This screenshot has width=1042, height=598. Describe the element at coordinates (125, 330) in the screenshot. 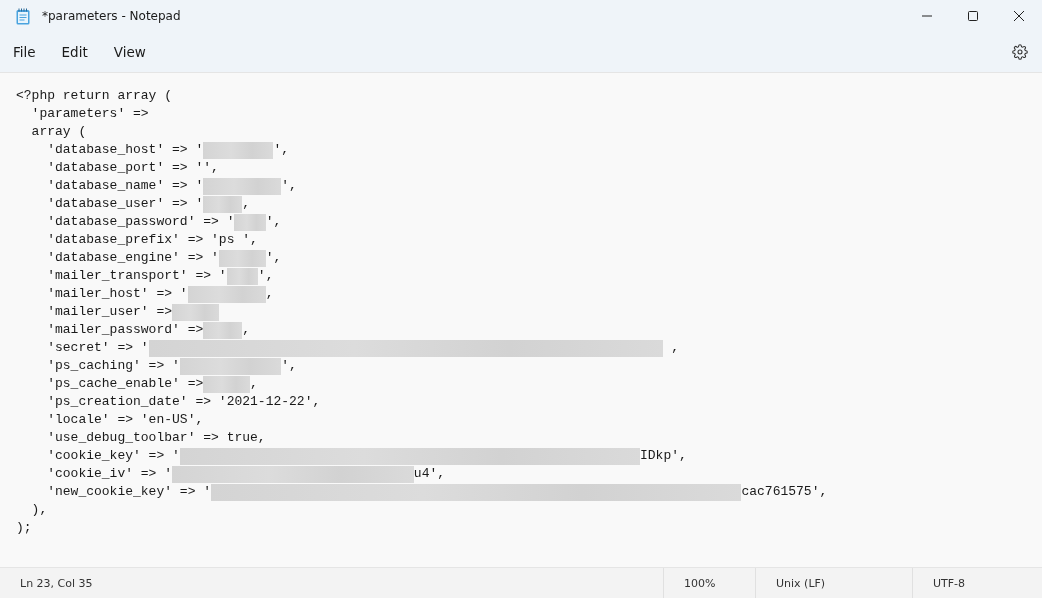

I see `code-text: 'mailer_password' =>` at that location.